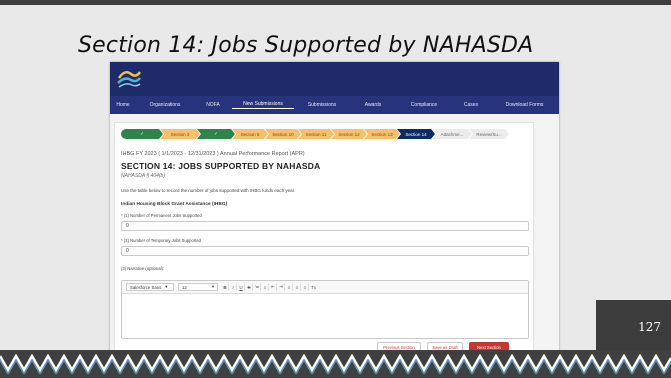 This screenshot has height=378, width=671. I want to click on progress-step-section-6: Section 6, so click(250, 134).